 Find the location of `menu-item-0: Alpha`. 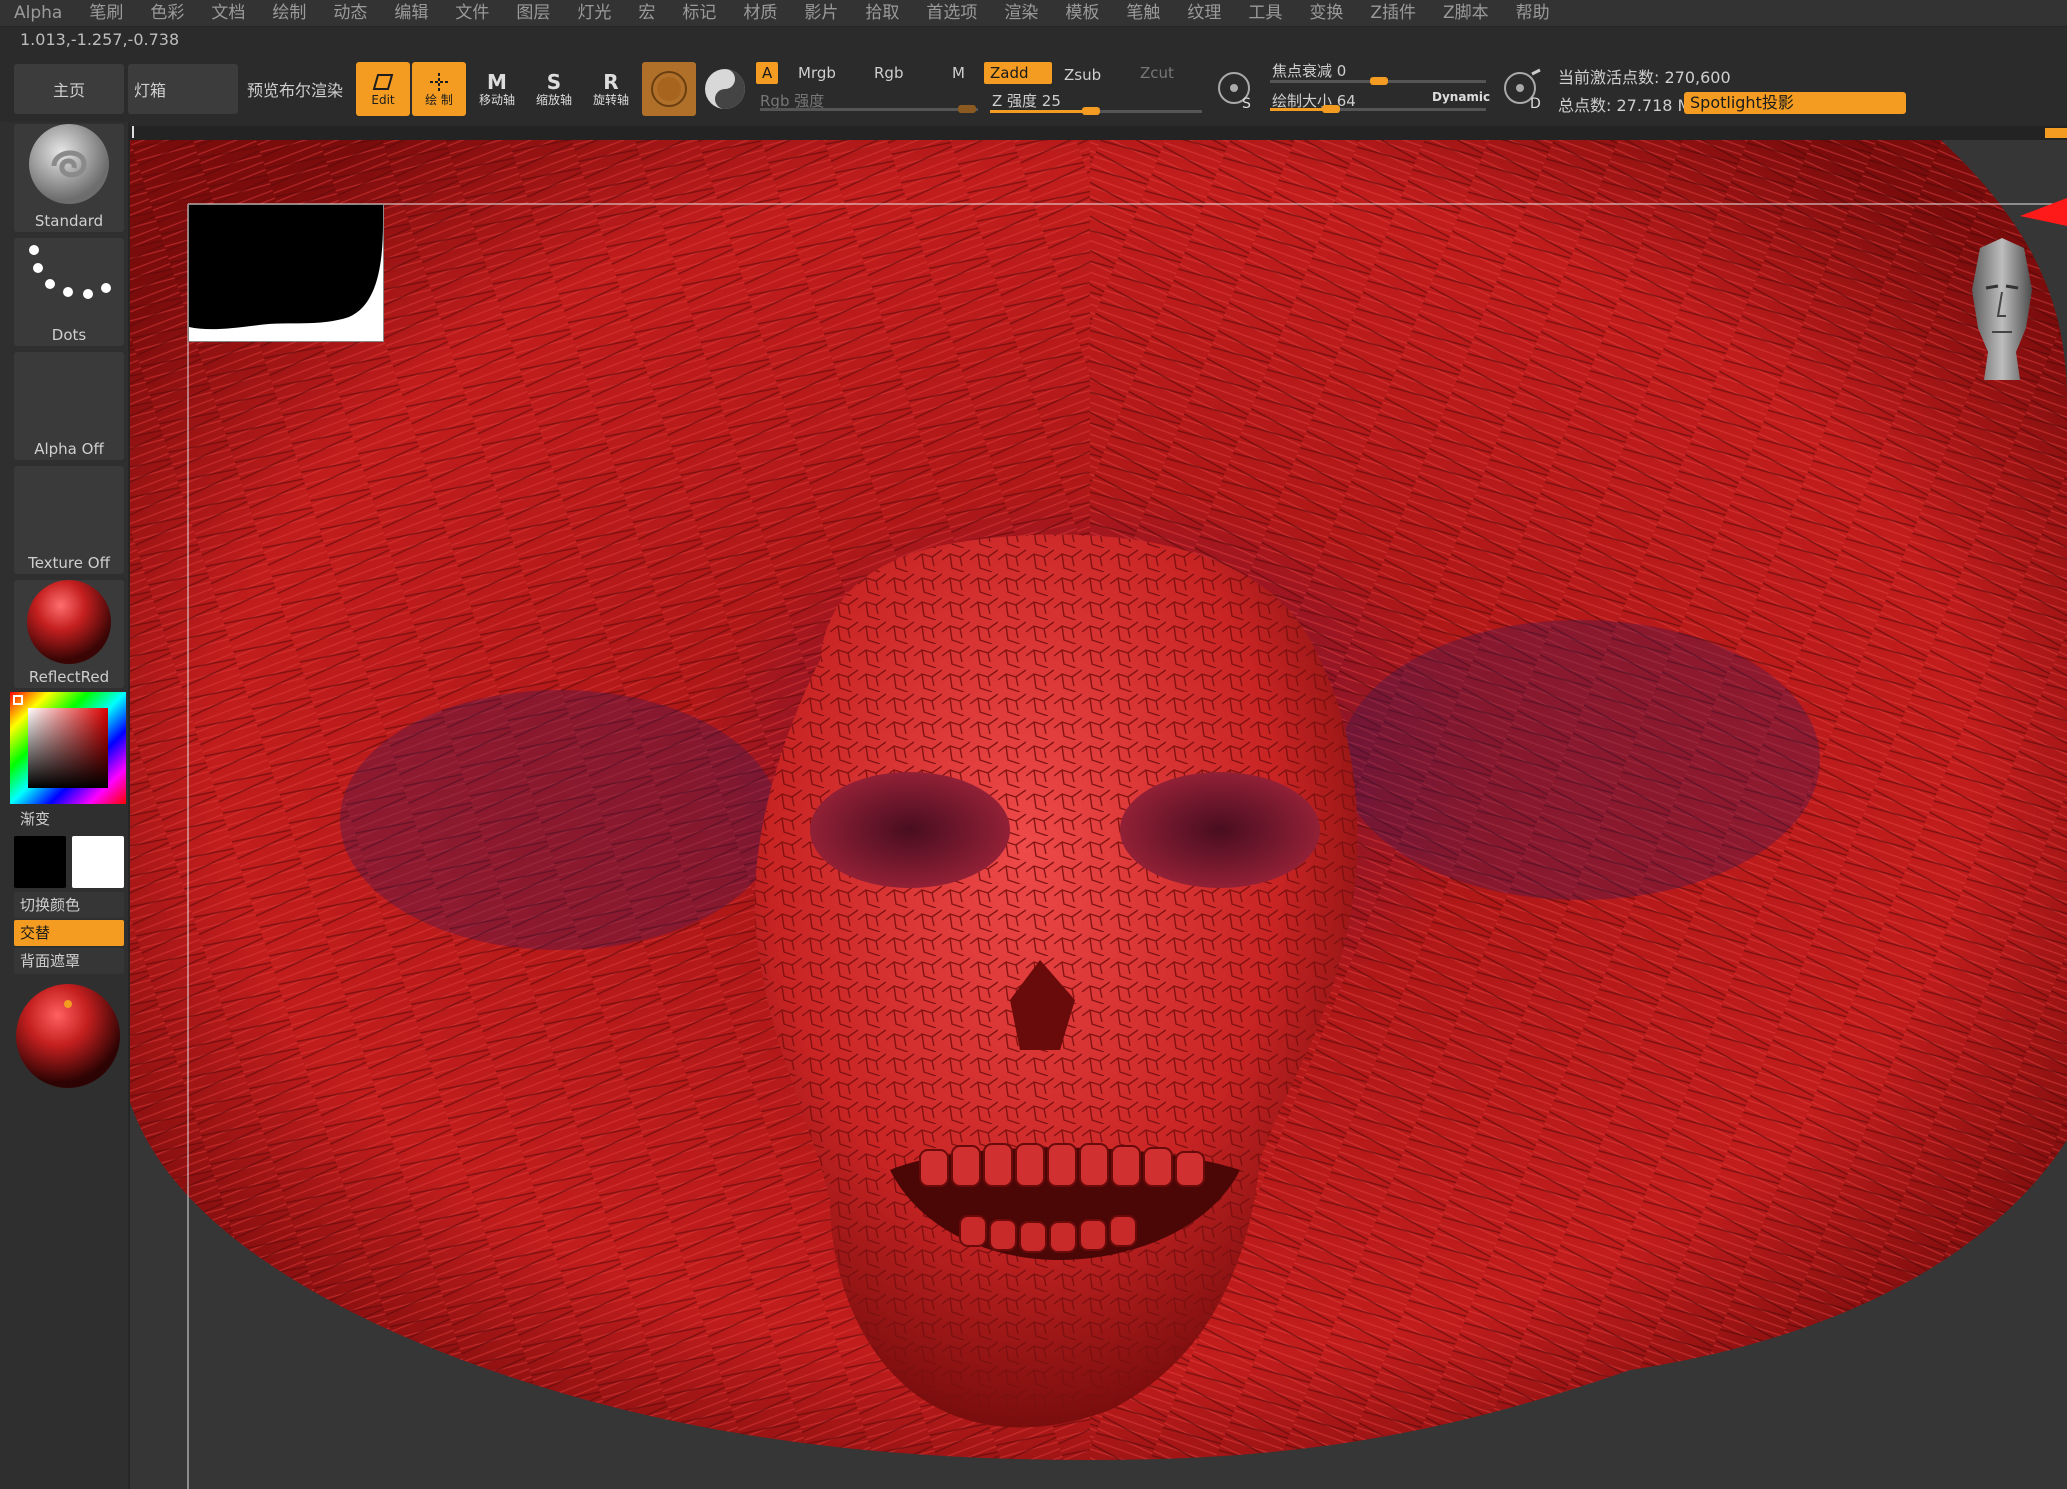

menu-item-0: Alpha is located at coordinates (37, 13).